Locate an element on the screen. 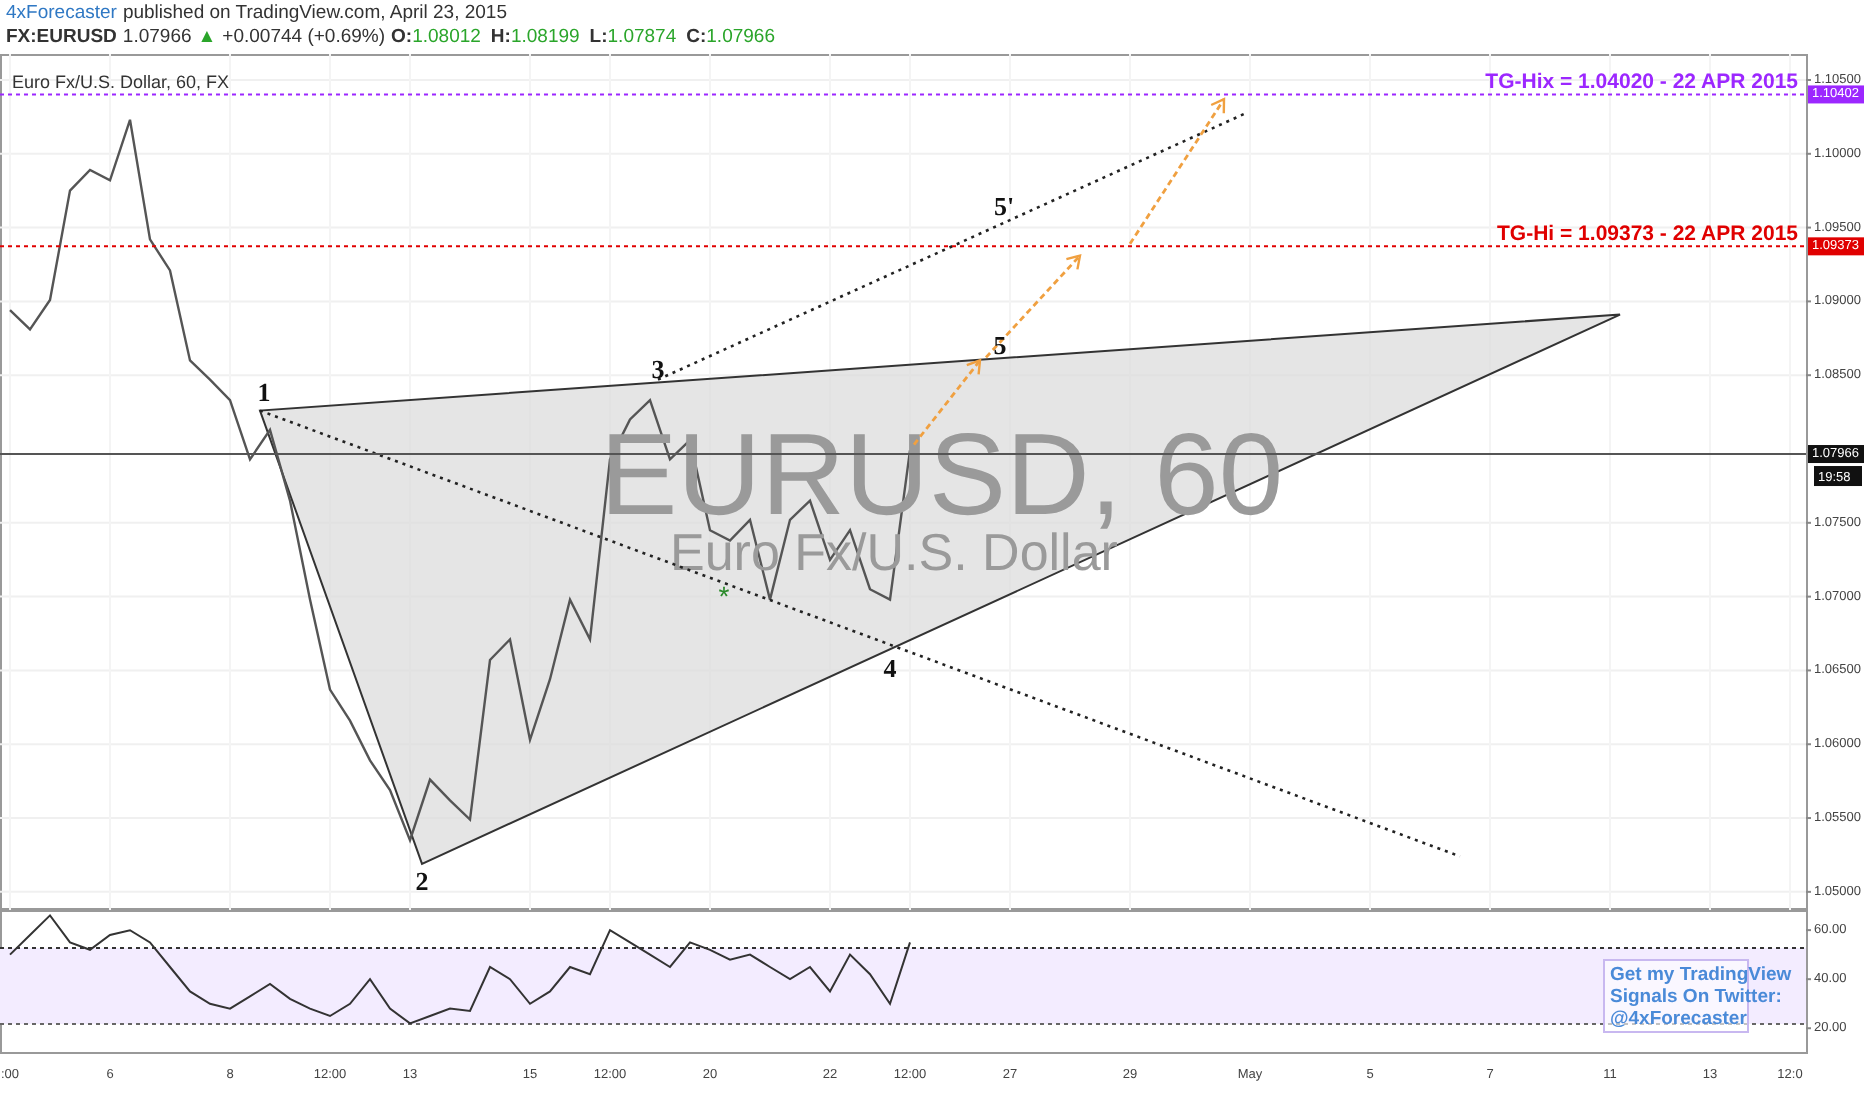  ohlc-value: 1.07874 is located at coordinates (642, 38).